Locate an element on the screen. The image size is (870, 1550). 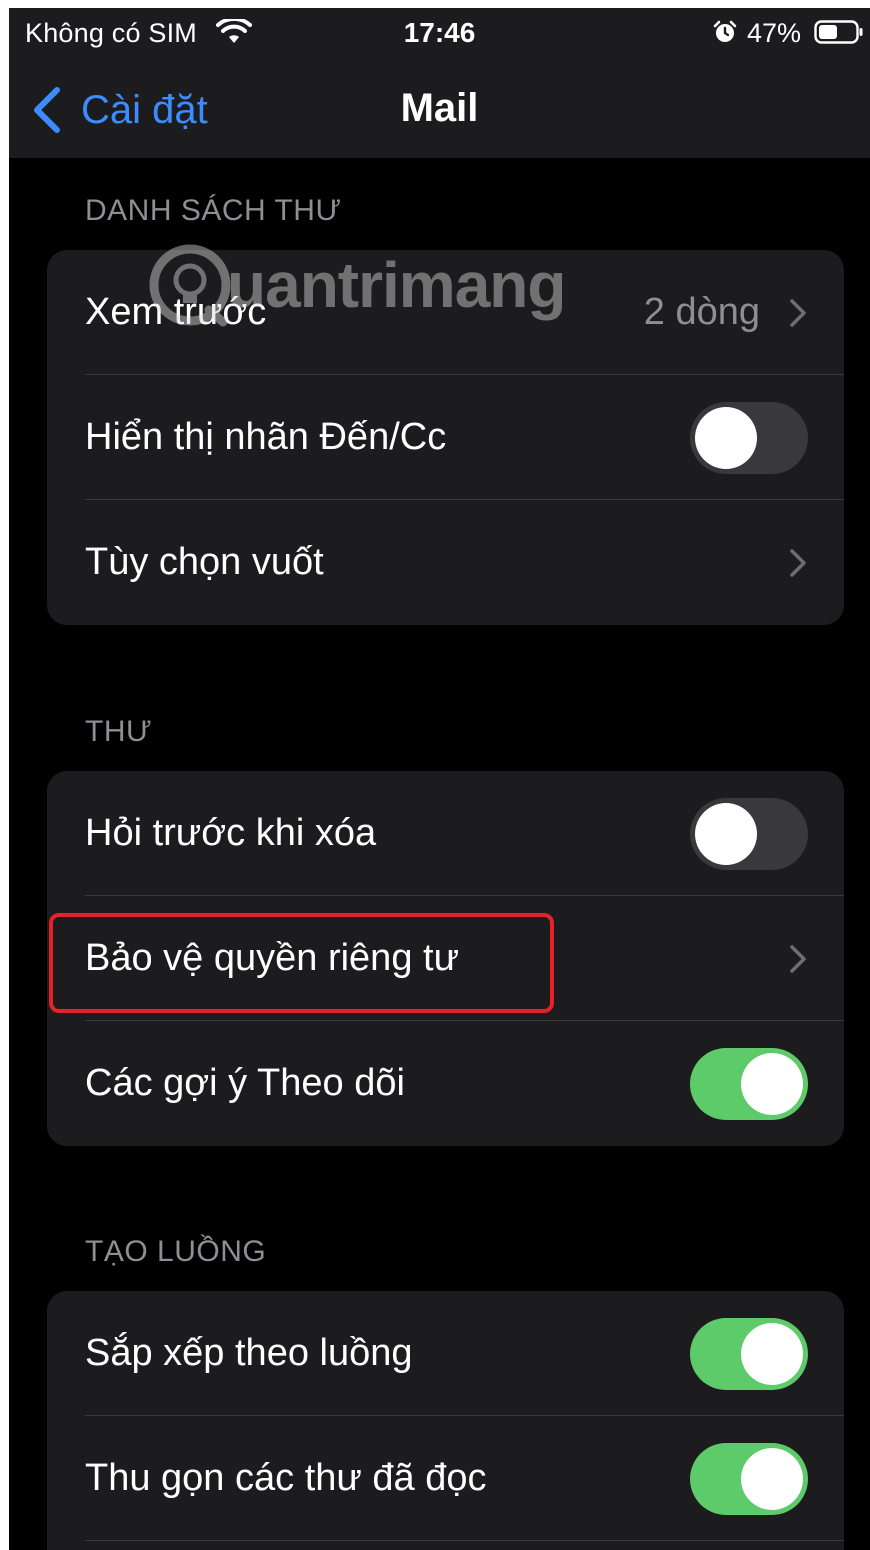
row-label: Thu gọn các thư đã đọc is located at coordinates (286, 1478).